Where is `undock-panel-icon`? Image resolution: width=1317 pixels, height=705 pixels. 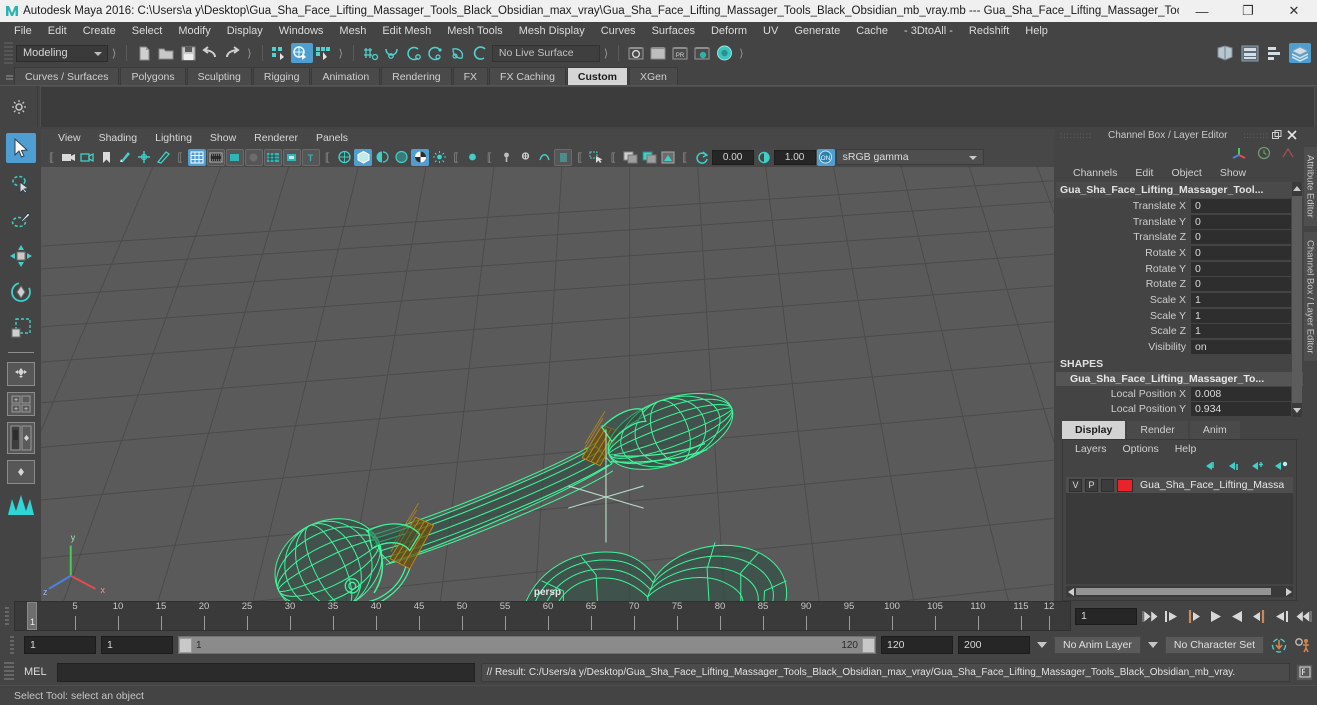 undock-panel-icon is located at coordinates (1277, 135).